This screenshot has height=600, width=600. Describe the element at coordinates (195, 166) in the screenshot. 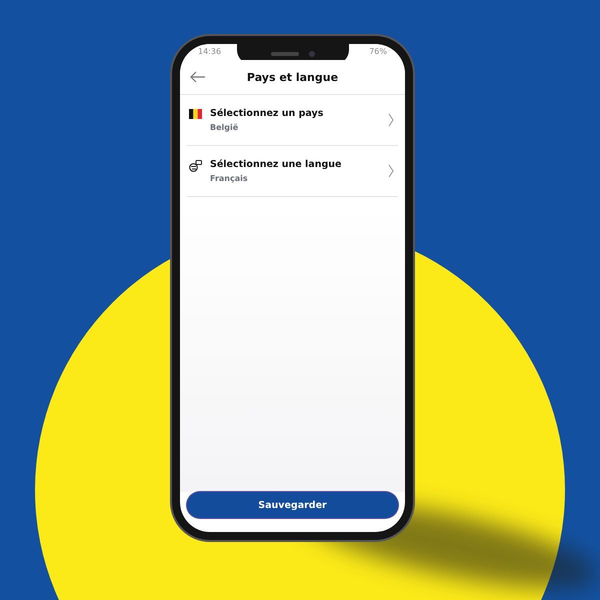

I see `globe-chat-icon` at that location.